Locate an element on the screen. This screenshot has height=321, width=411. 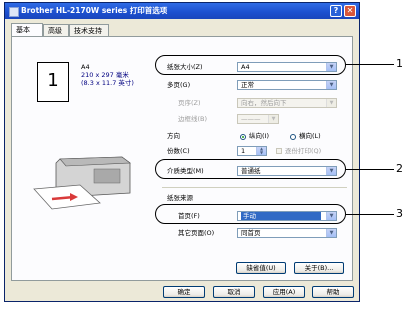
paper-dims-in: (8.3 x 11.7 英寸) is located at coordinates (107, 83).